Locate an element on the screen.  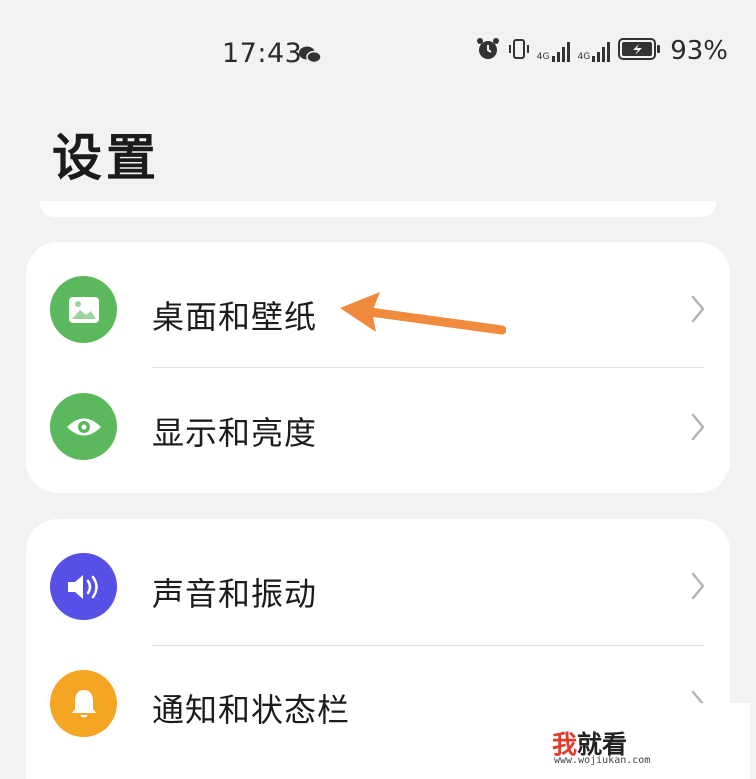
status-icons: 4G 4G 93% is located at coordinates (601, 51).